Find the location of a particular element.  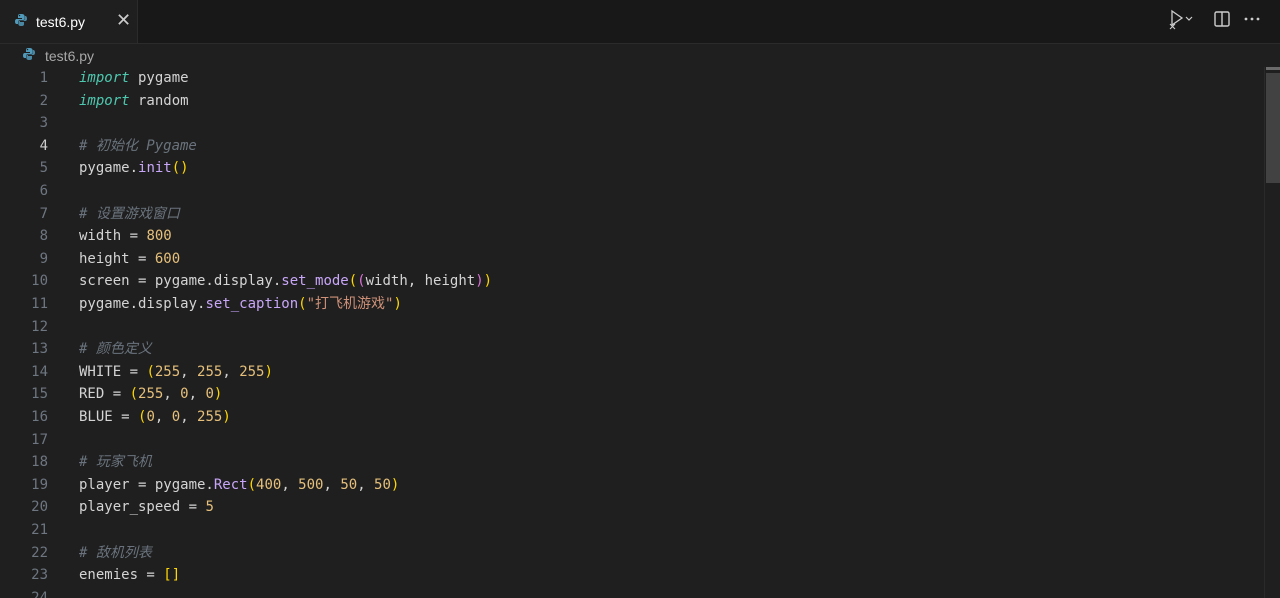

code-token: pygame. is located at coordinates (109, 168).